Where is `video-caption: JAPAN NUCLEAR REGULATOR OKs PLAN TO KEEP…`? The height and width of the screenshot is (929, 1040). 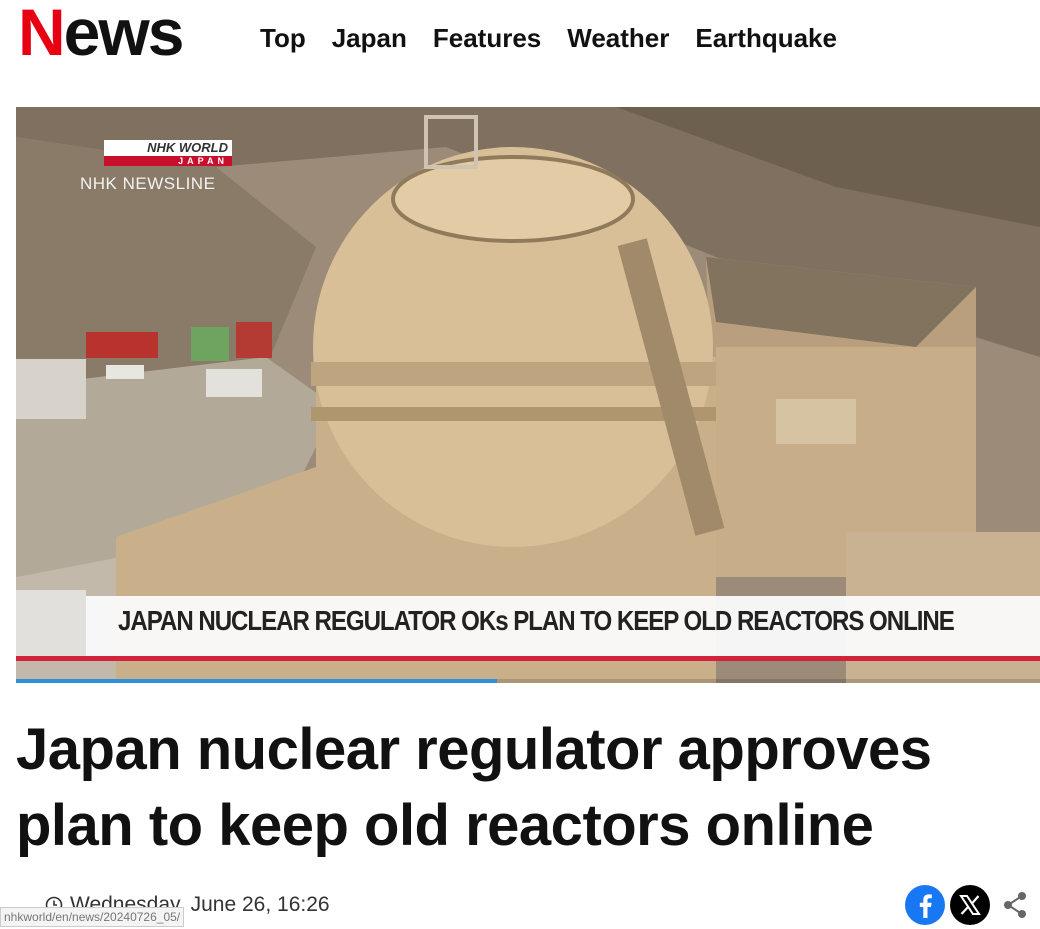
video-caption: JAPAN NUCLEAR REGULATOR OKs PLAN TO KEEP… is located at coordinates (536, 620).